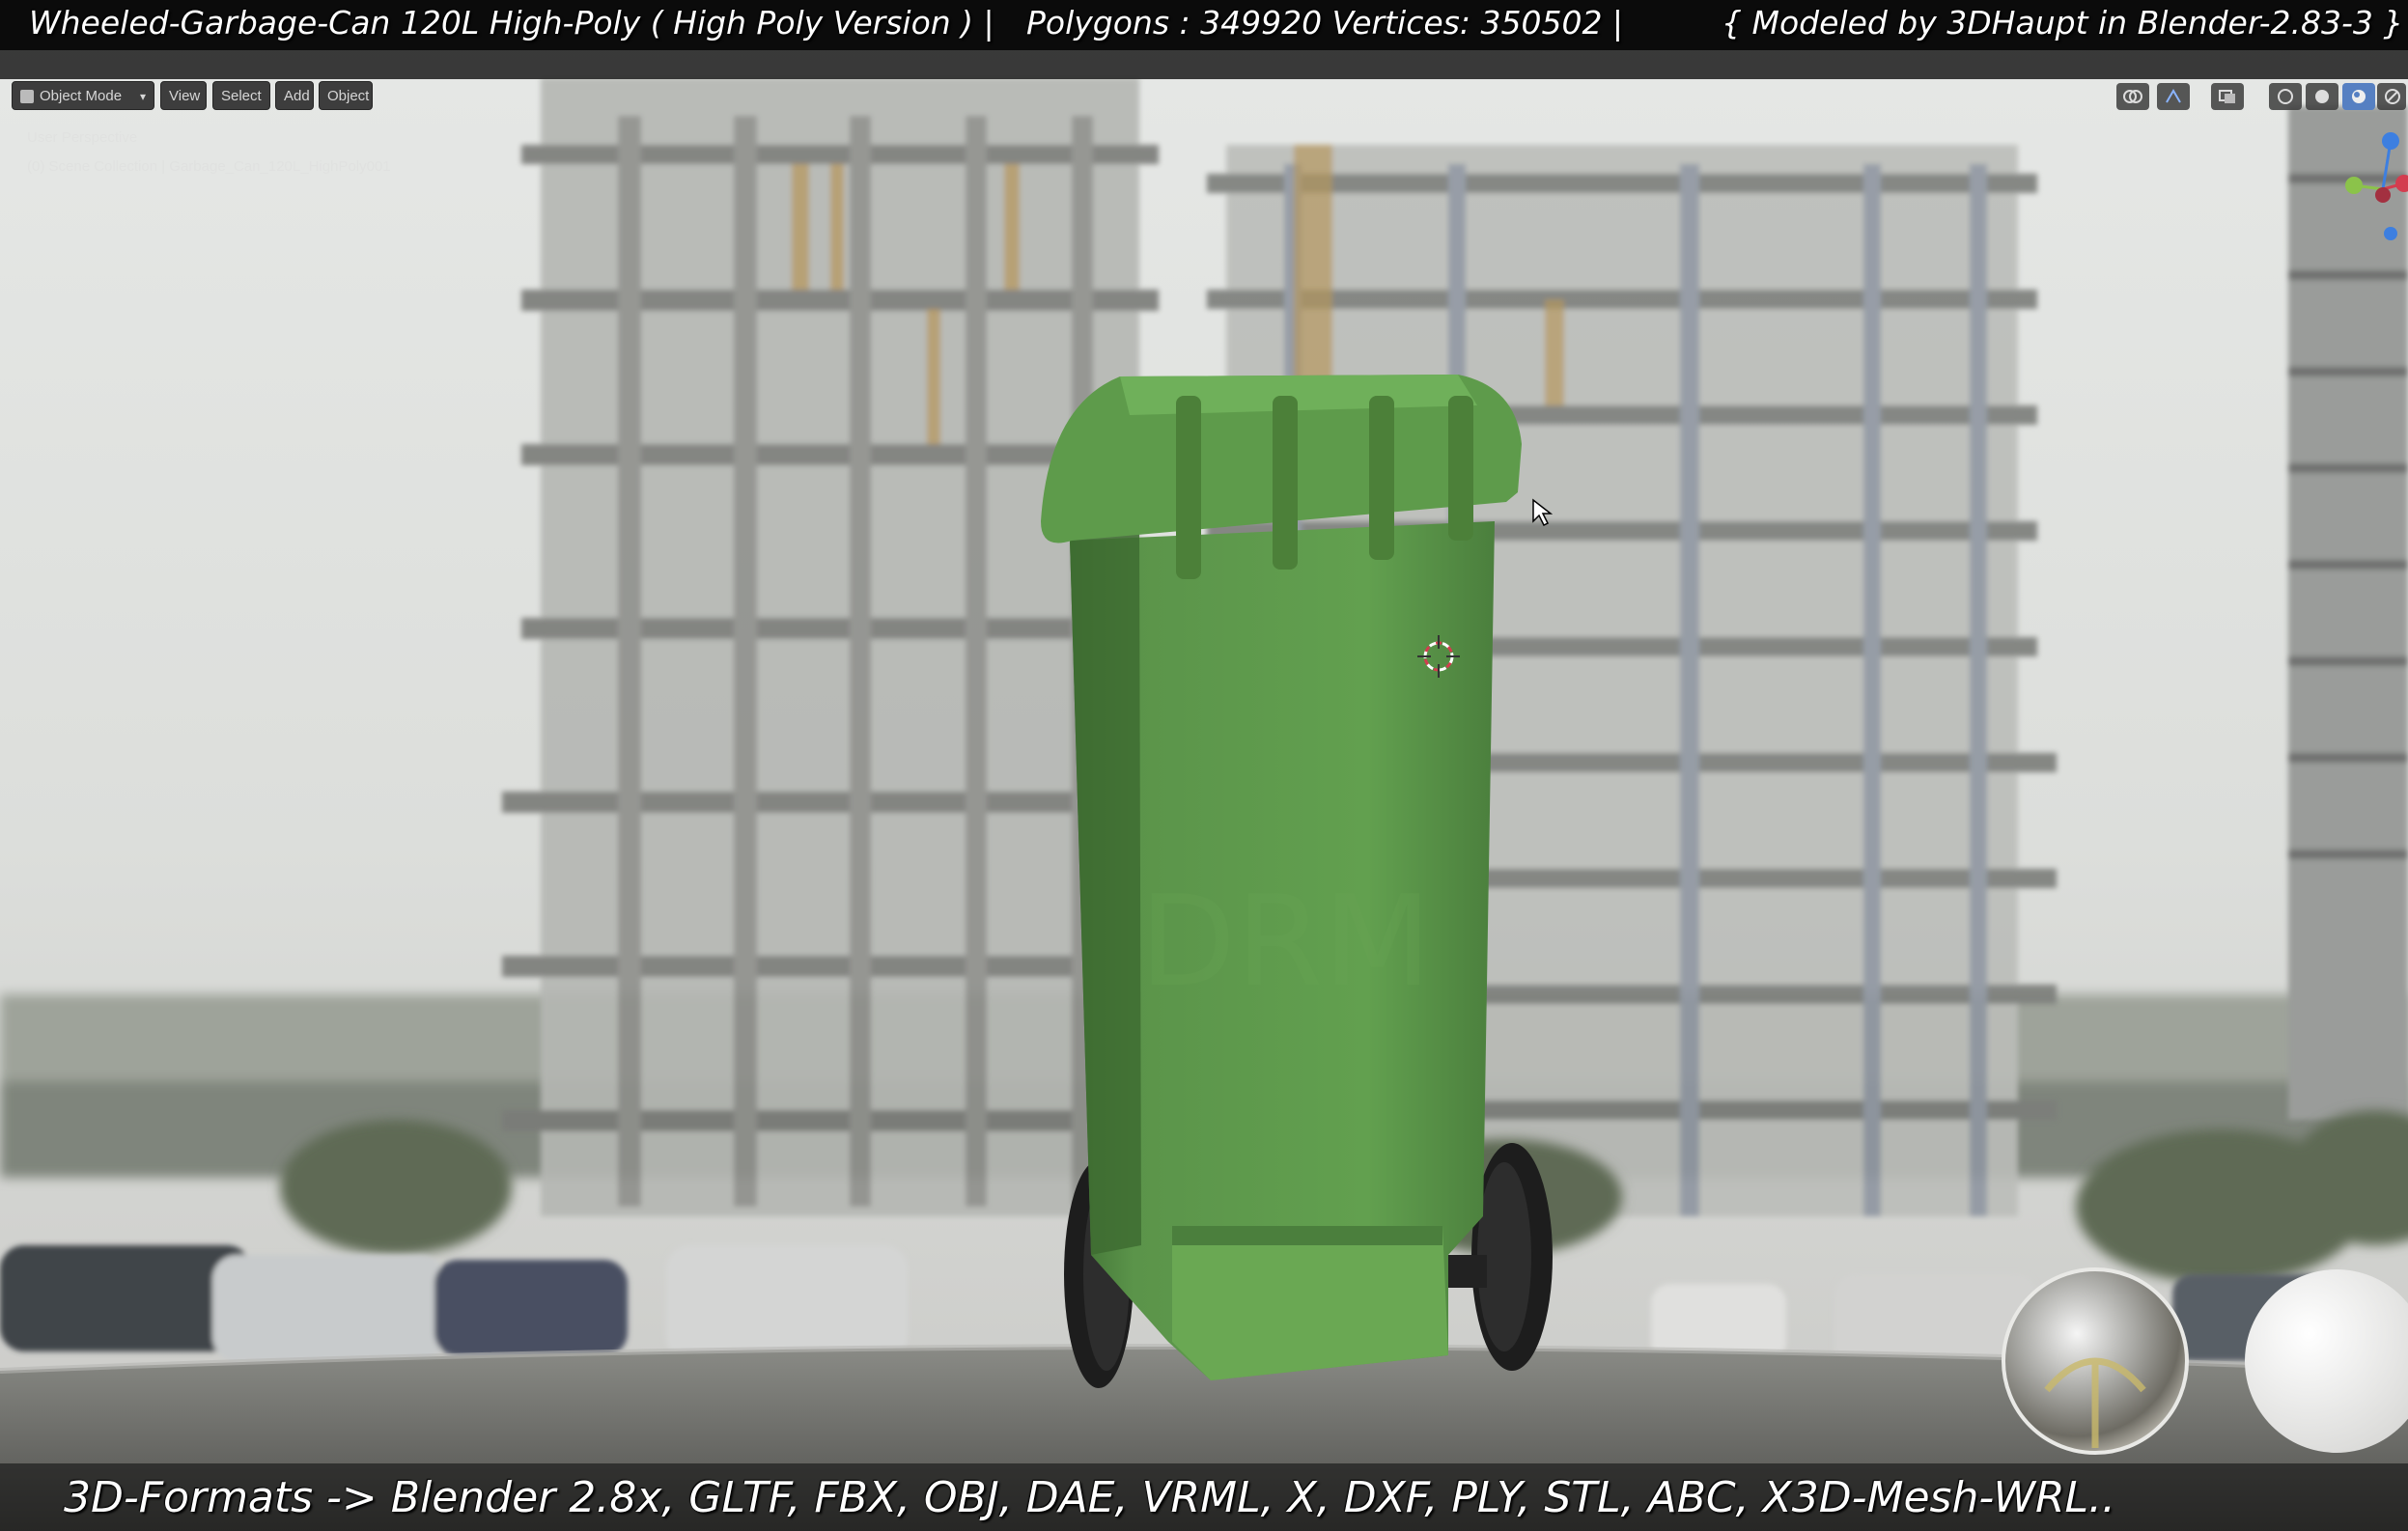 The height and width of the screenshot is (1531, 2408). What do you see at coordinates (1439, 656) in the screenshot?
I see `3d-cursor-icon` at bounding box center [1439, 656].